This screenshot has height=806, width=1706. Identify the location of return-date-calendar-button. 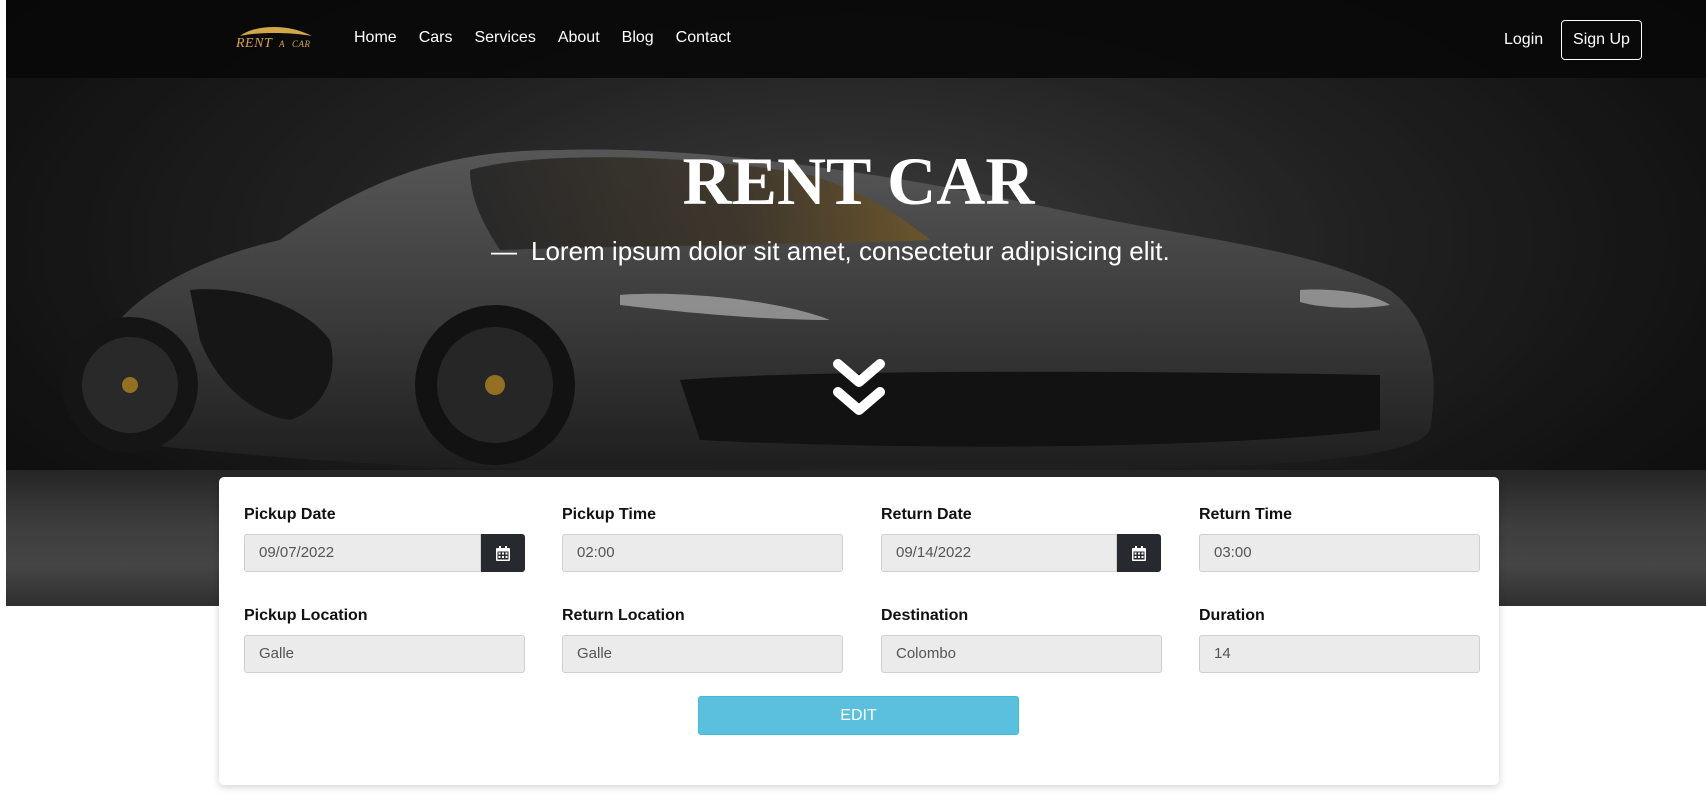
(1139, 553).